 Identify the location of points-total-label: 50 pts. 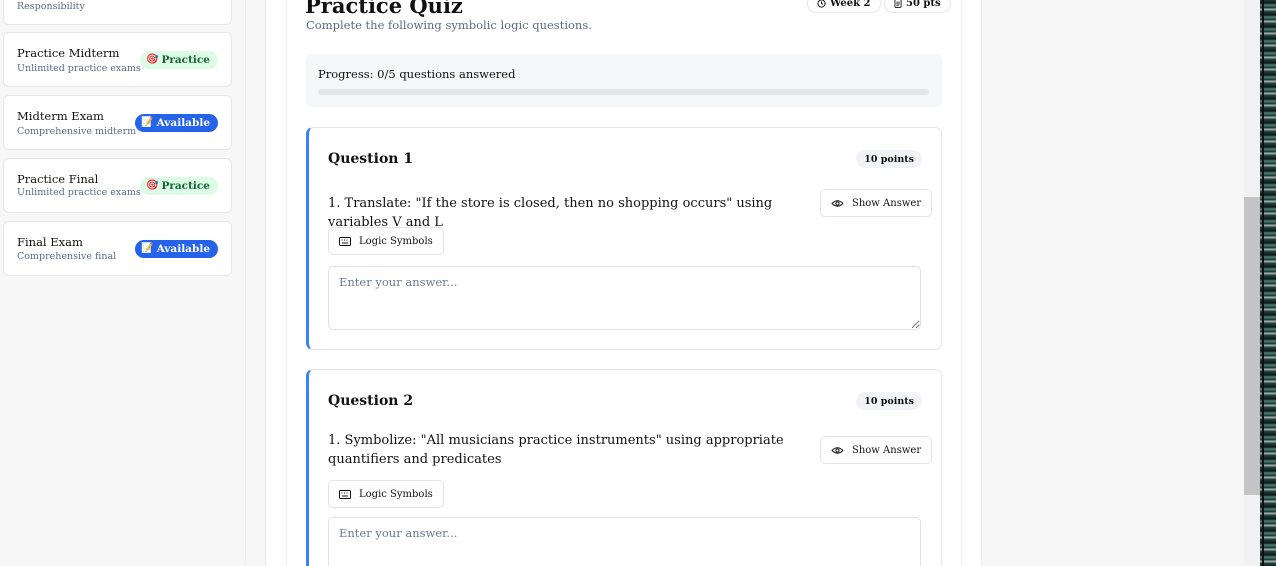
(923, 4).